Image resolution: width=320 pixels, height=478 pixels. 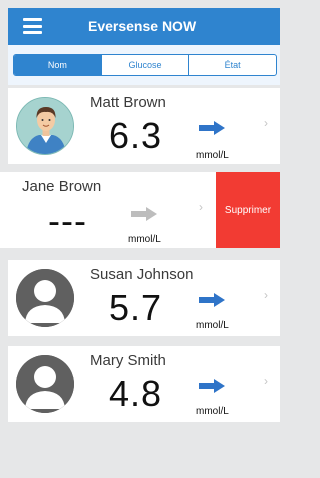 I want to click on tab-glucose: Glucose, so click(x=146, y=65).